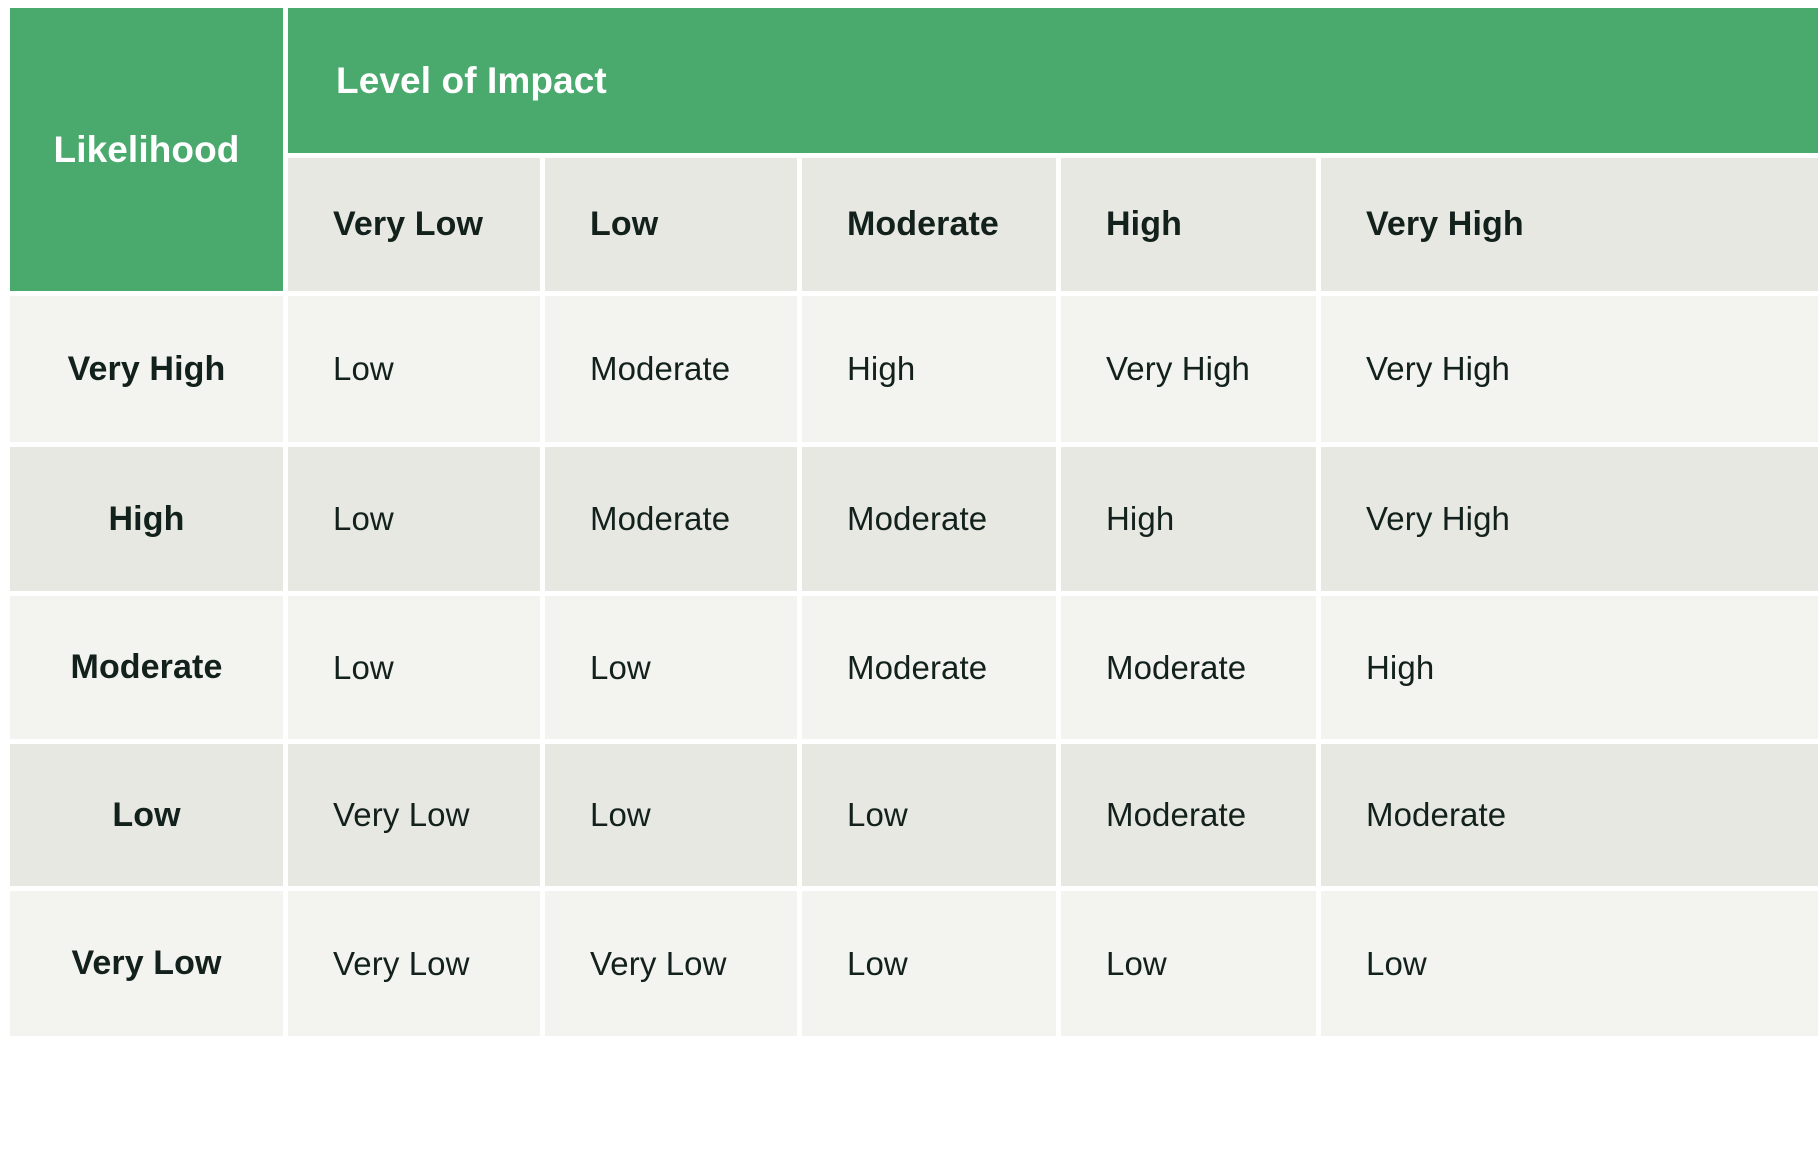  Describe the element at coordinates (146, 815) in the screenshot. I see `row-label-low: Low` at that location.